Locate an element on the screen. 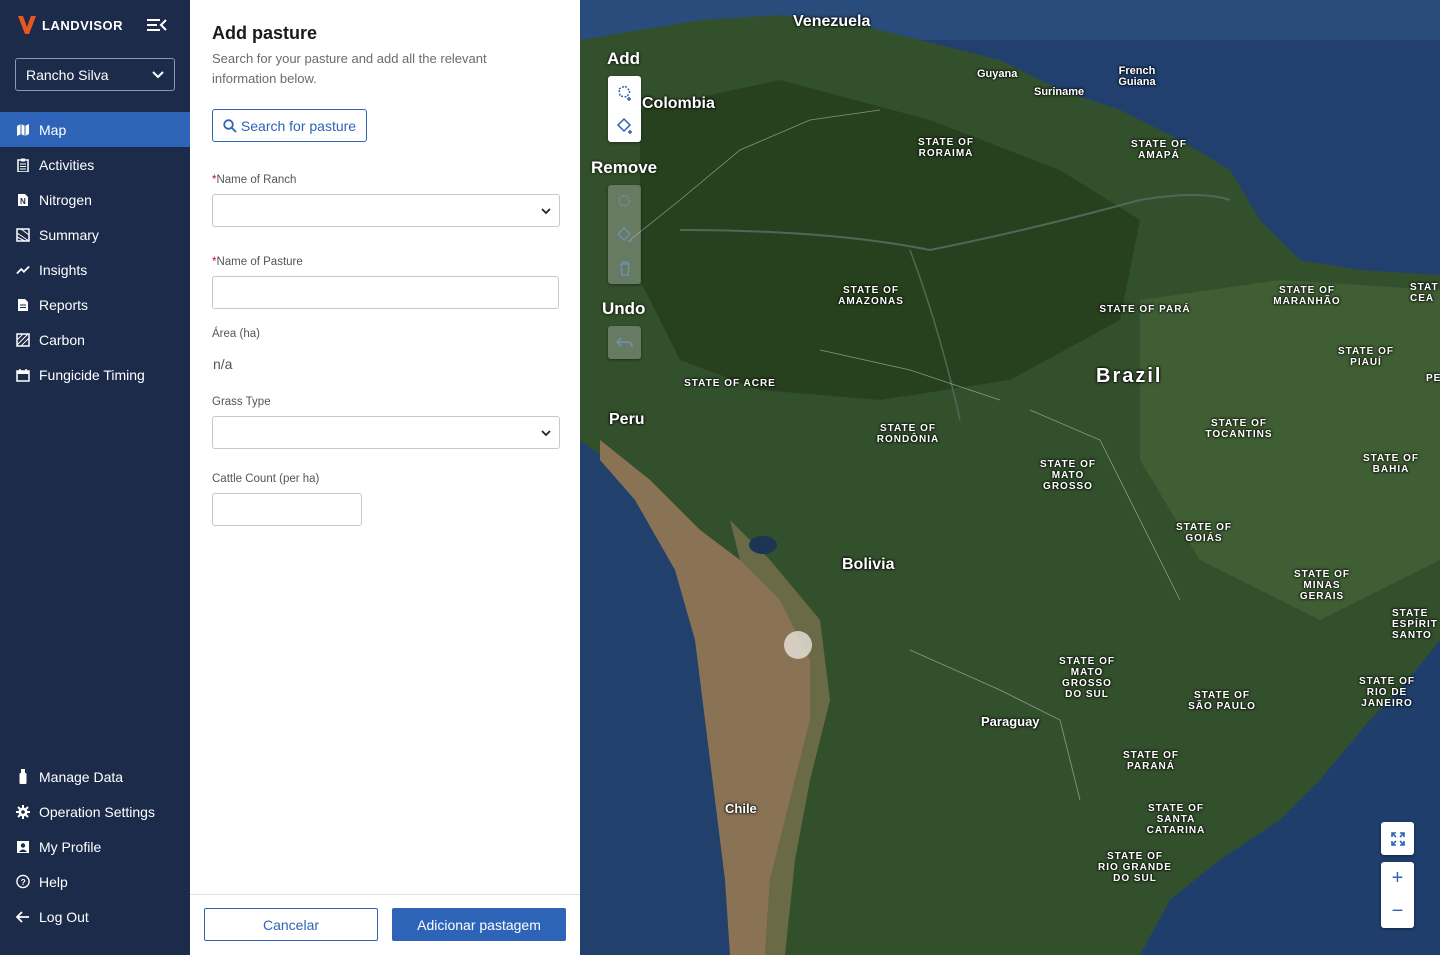 The height and width of the screenshot is (955, 1440). draw-shape-icon is located at coordinates (624, 125).